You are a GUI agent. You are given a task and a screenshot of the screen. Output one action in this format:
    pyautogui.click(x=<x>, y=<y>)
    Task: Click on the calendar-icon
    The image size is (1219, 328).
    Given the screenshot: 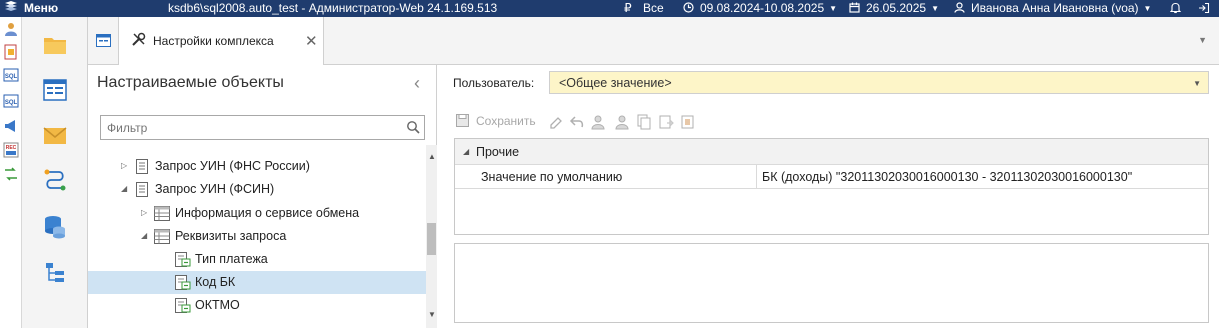 What is the action you would take?
    pyautogui.click(x=854, y=7)
    